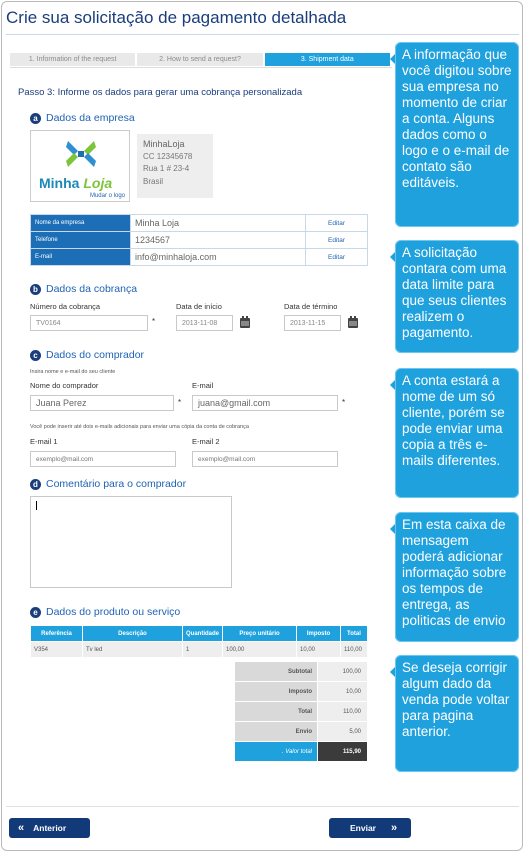 This screenshot has height=853, width=525. Describe the element at coordinates (73, 59) in the screenshot. I see `step-1: 1. Information of the request` at that location.